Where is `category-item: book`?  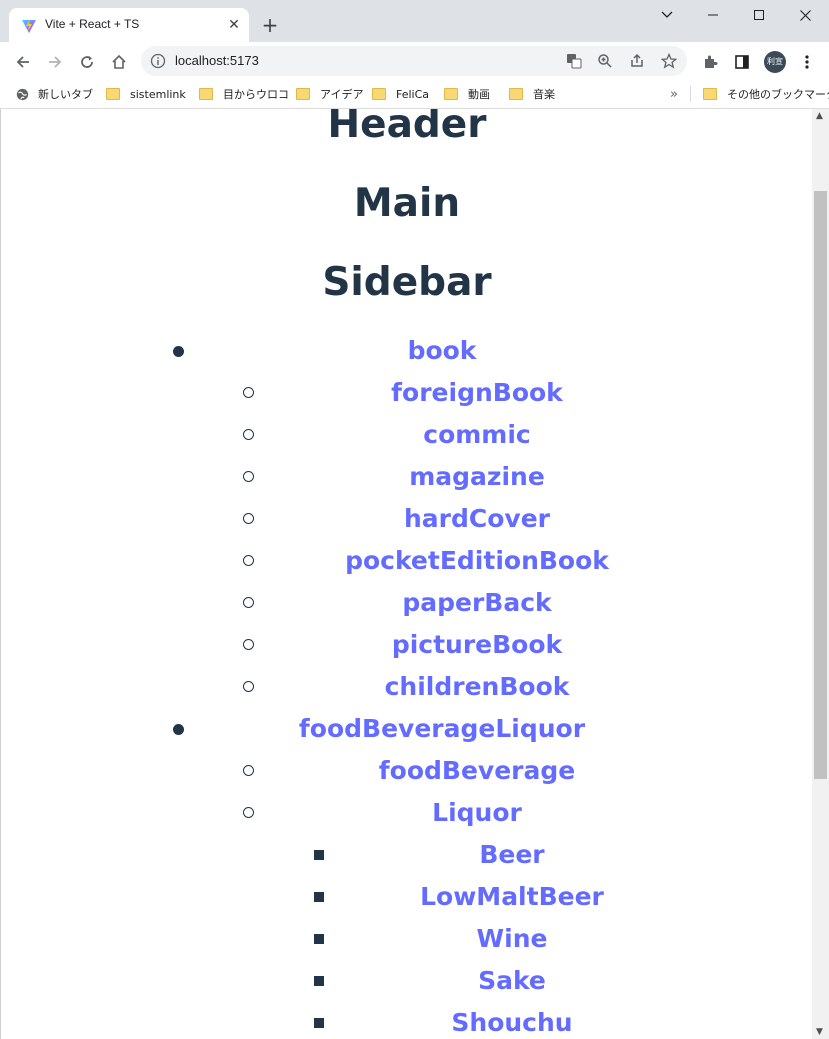 category-item: book is located at coordinates (407, 351).